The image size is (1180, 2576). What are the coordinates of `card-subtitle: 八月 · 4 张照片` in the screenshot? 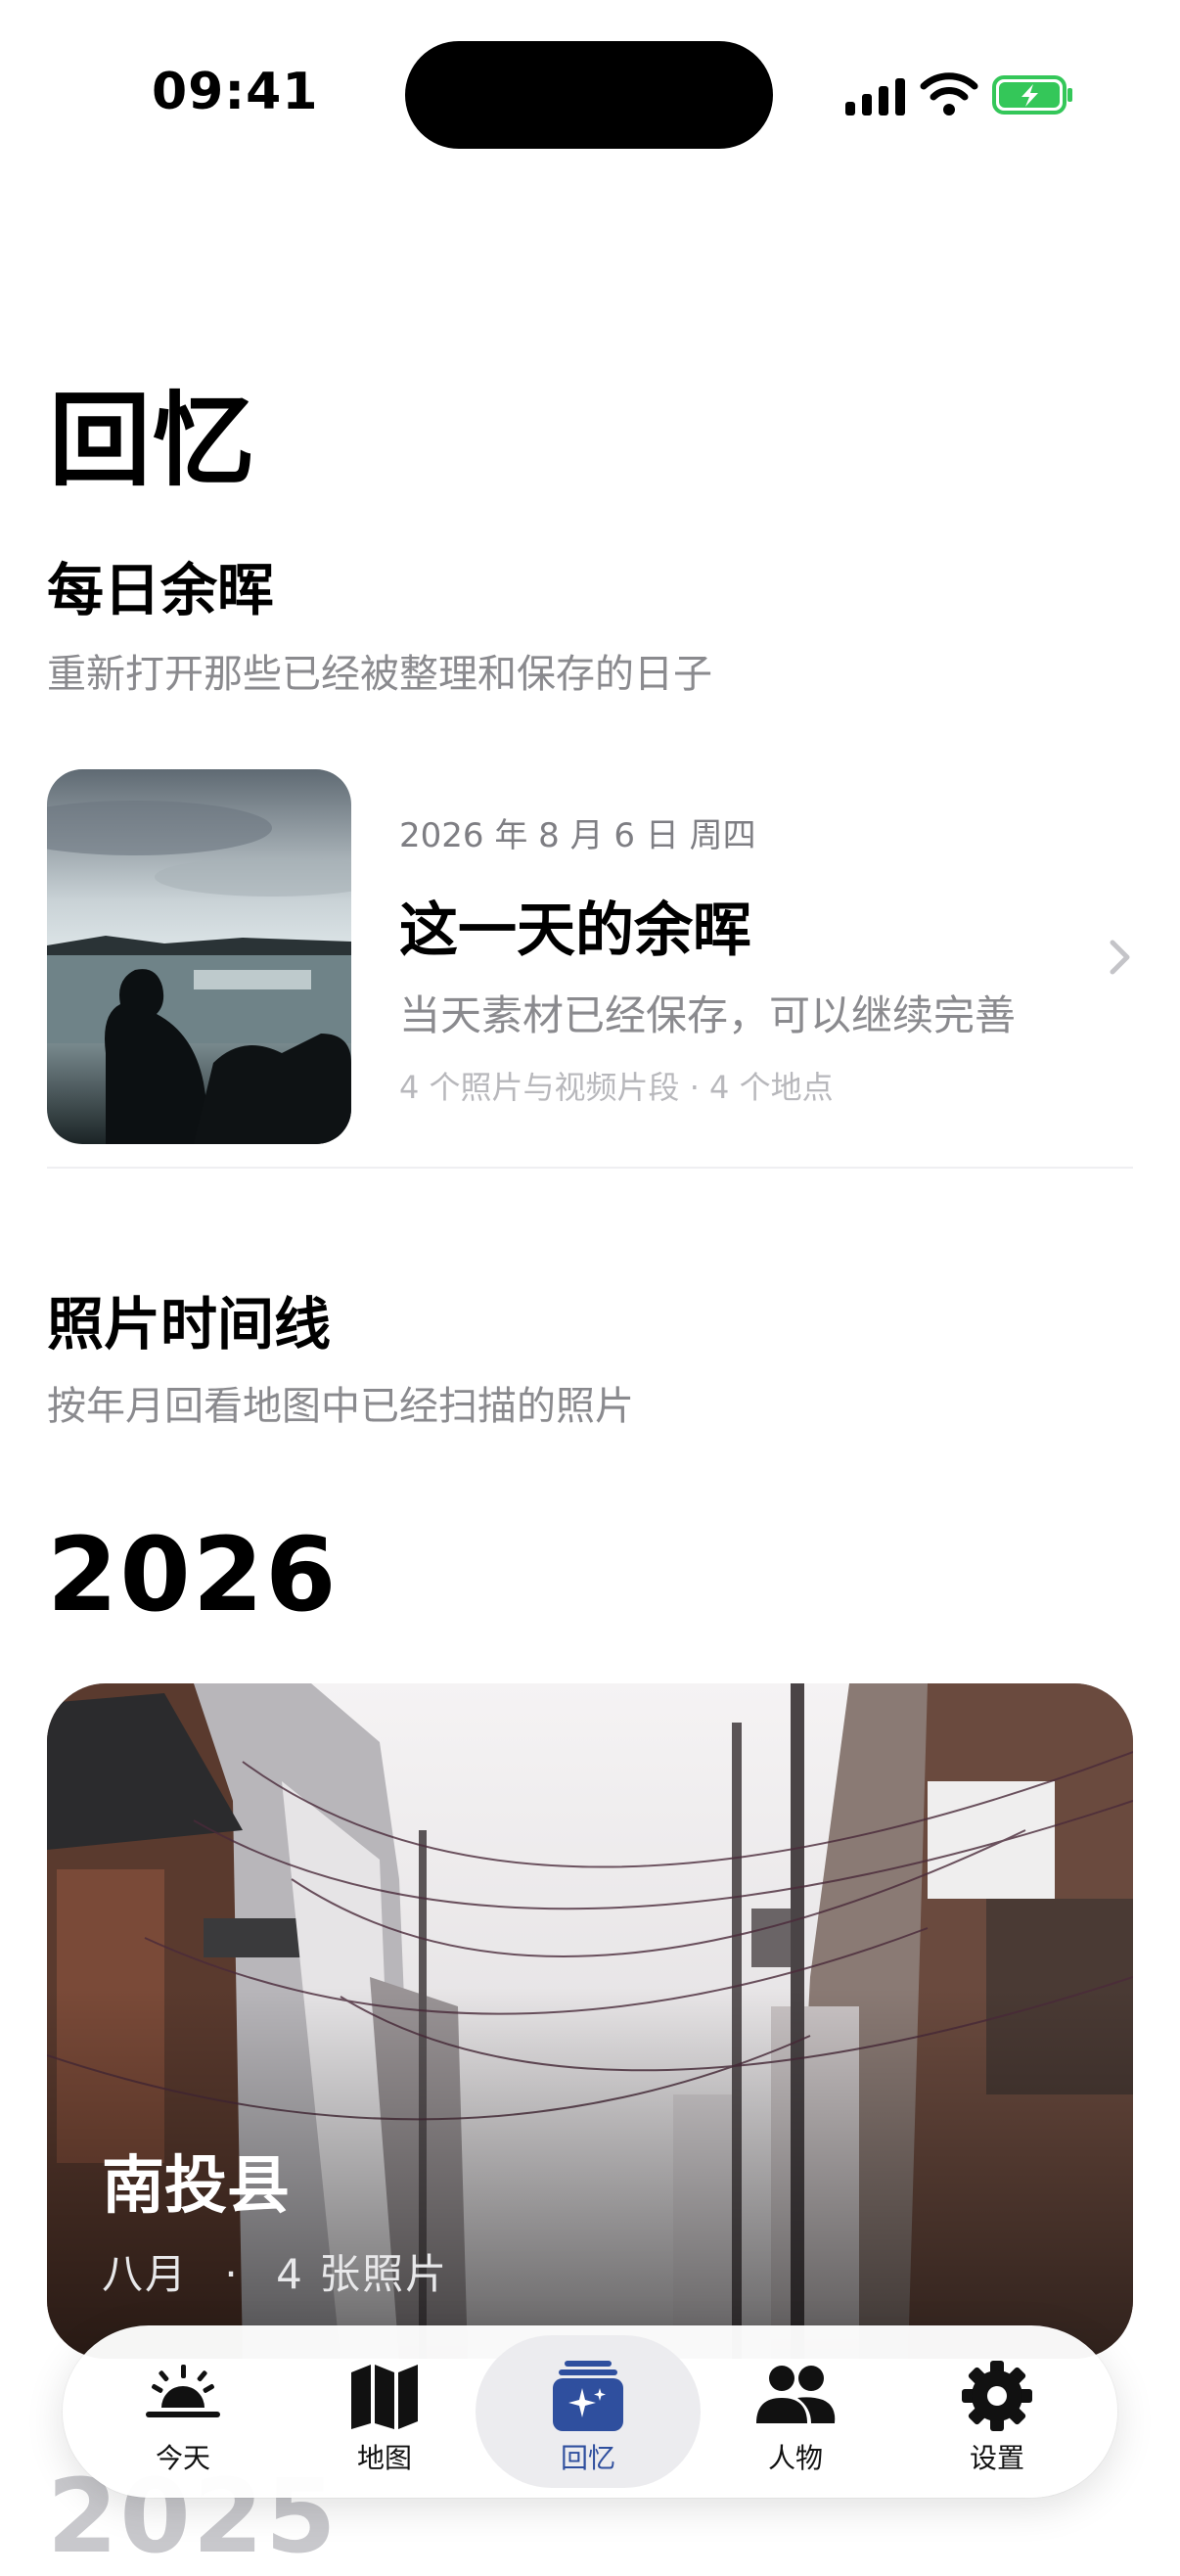 It's located at (275, 2271).